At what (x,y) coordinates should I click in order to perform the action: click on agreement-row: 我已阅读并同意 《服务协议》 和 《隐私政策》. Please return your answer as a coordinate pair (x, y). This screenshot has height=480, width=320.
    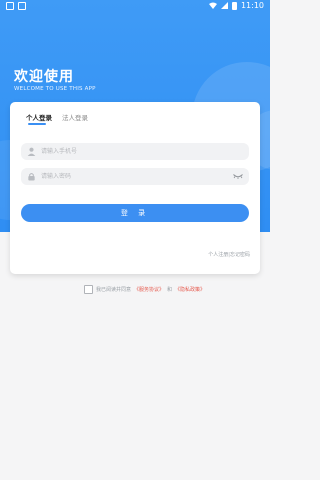
    Looking at the image, I should click on (144, 289).